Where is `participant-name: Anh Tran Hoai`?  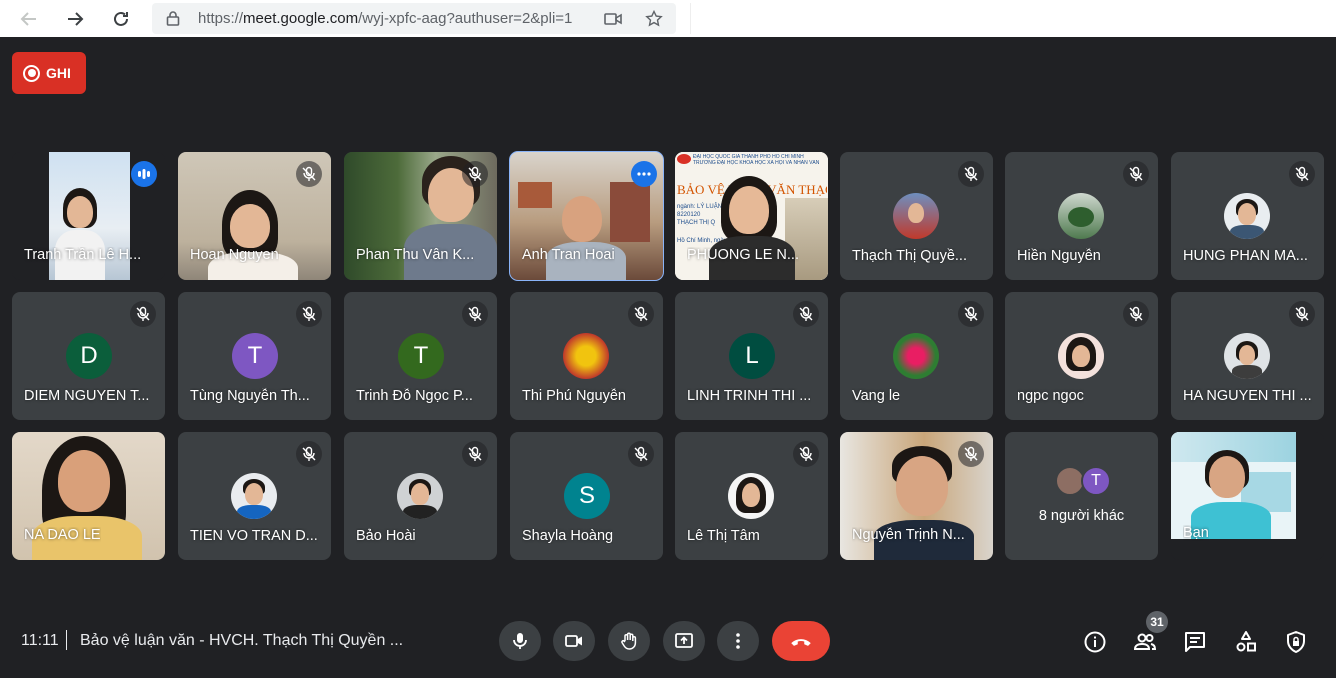 participant-name: Anh Tran Hoai is located at coordinates (568, 255).